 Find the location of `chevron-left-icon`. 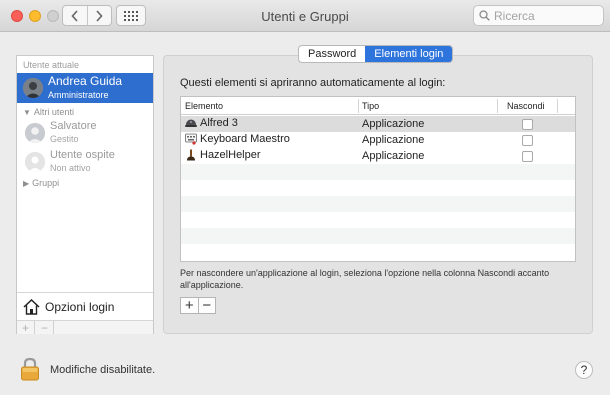

chevron-left-icon is located at coordinates (74, 15).